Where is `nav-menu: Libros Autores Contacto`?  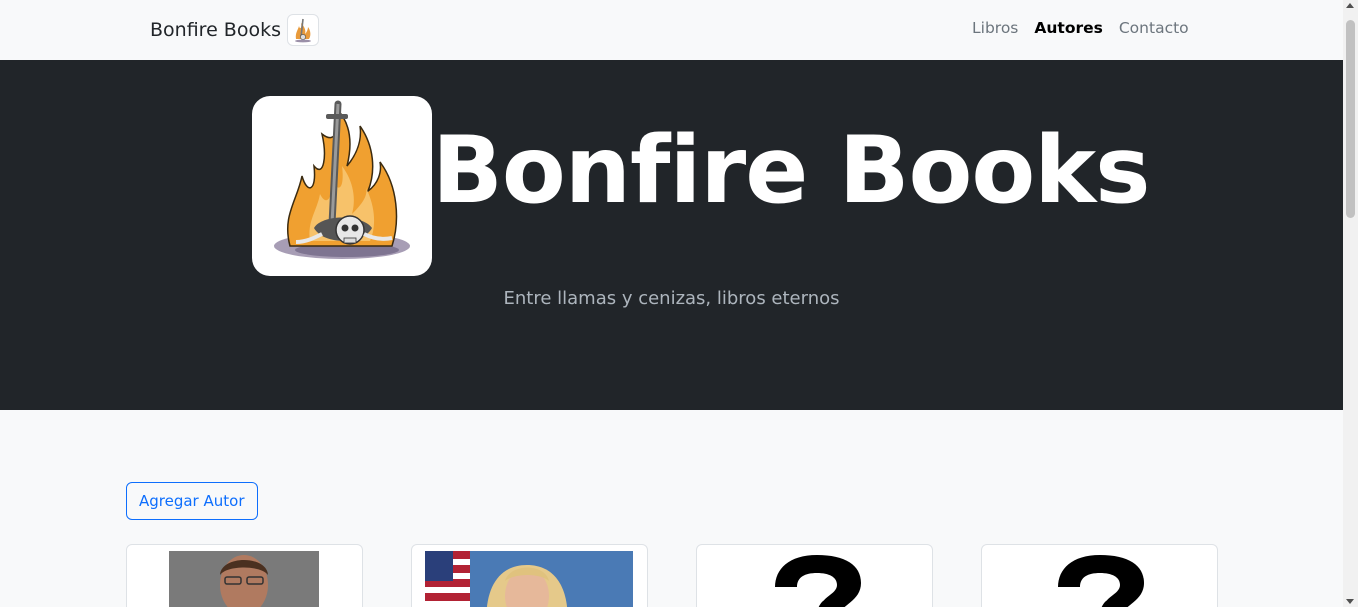
nav-menu: Libros Autores Contacto is located at coordinates (1080, 28).